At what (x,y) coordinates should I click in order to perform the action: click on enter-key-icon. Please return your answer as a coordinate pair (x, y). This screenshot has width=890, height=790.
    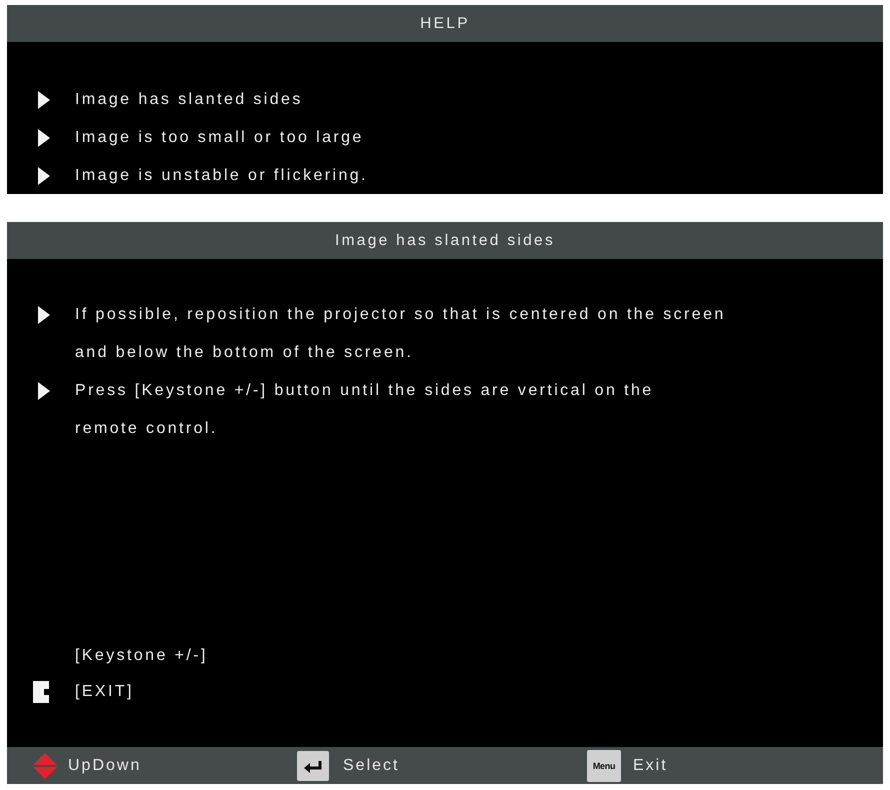
    Looking at the image, I should click on (313, 765).